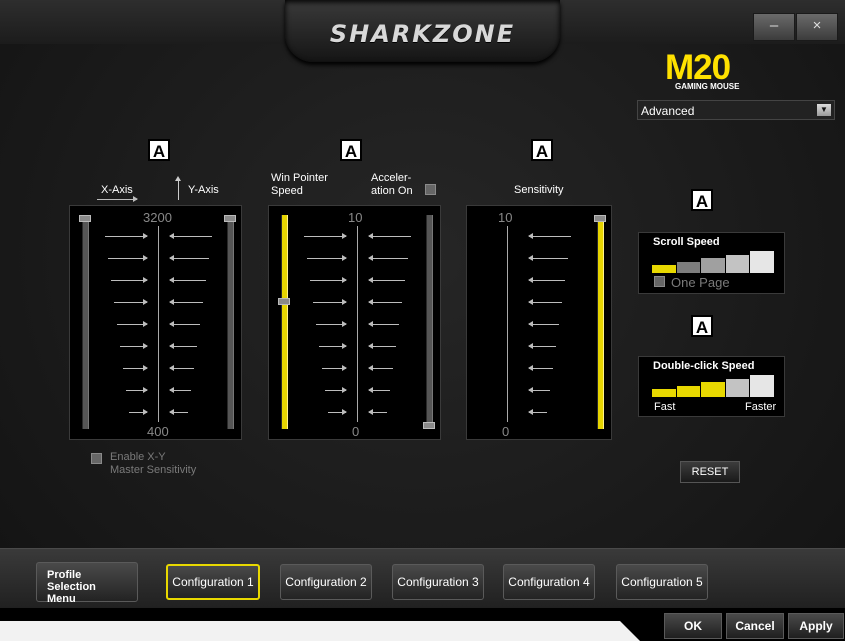  I want to click on sensitivity-slider-thumb, so click(600, 218).